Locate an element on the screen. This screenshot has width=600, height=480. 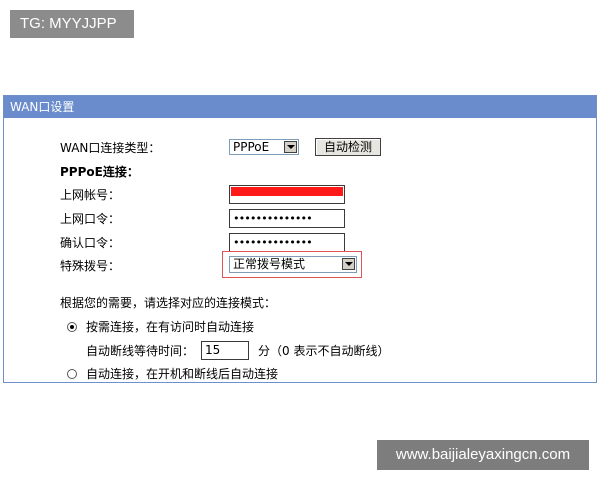
confirm-password-field: •••••••••••••• is located at coordinates (287, 242).